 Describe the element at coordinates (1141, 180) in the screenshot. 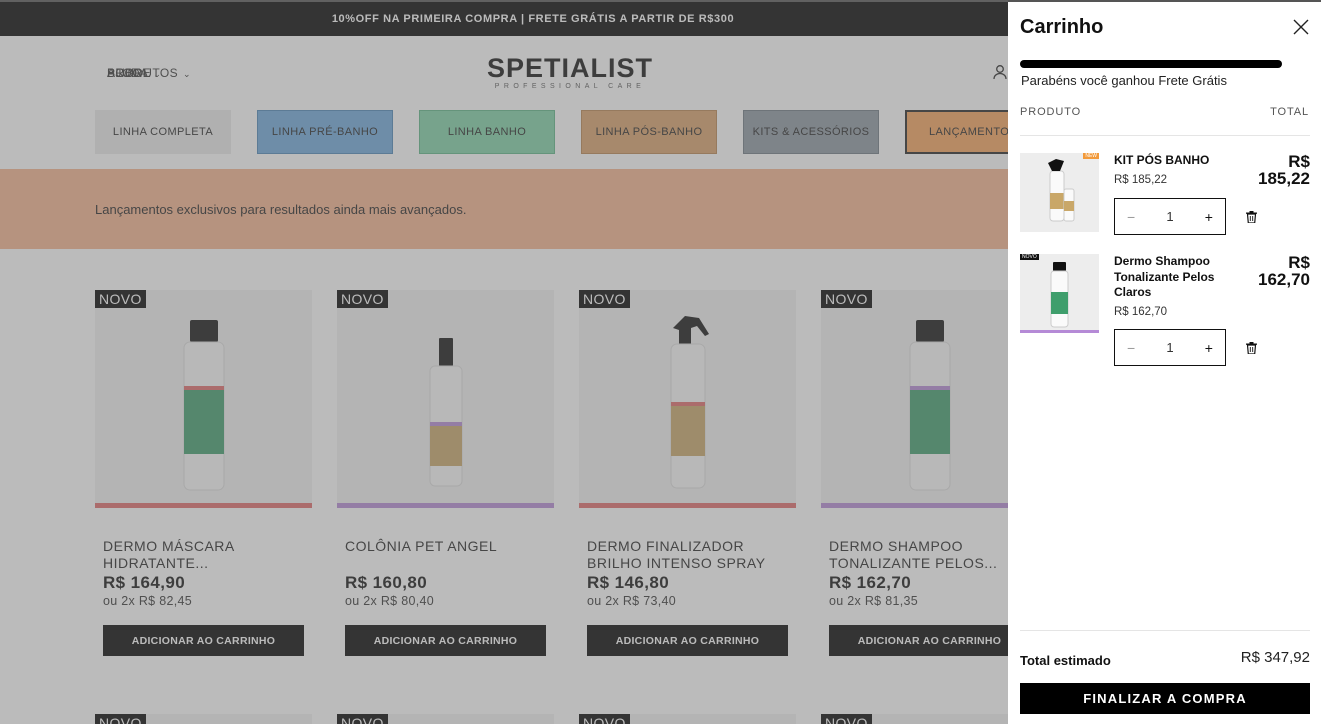

I see `cart-item-unit-price: R$ 185,22` at that location.